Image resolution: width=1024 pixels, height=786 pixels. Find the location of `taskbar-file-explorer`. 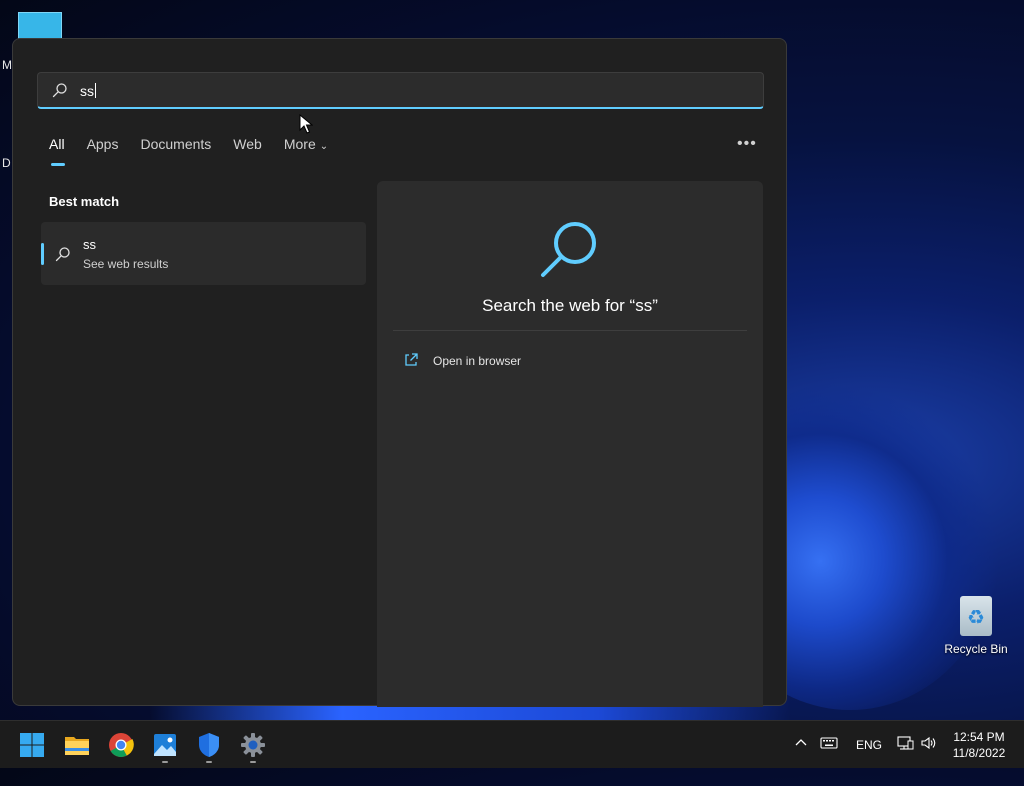

taskbar-file-explorer is located at coordinates (77, 745).